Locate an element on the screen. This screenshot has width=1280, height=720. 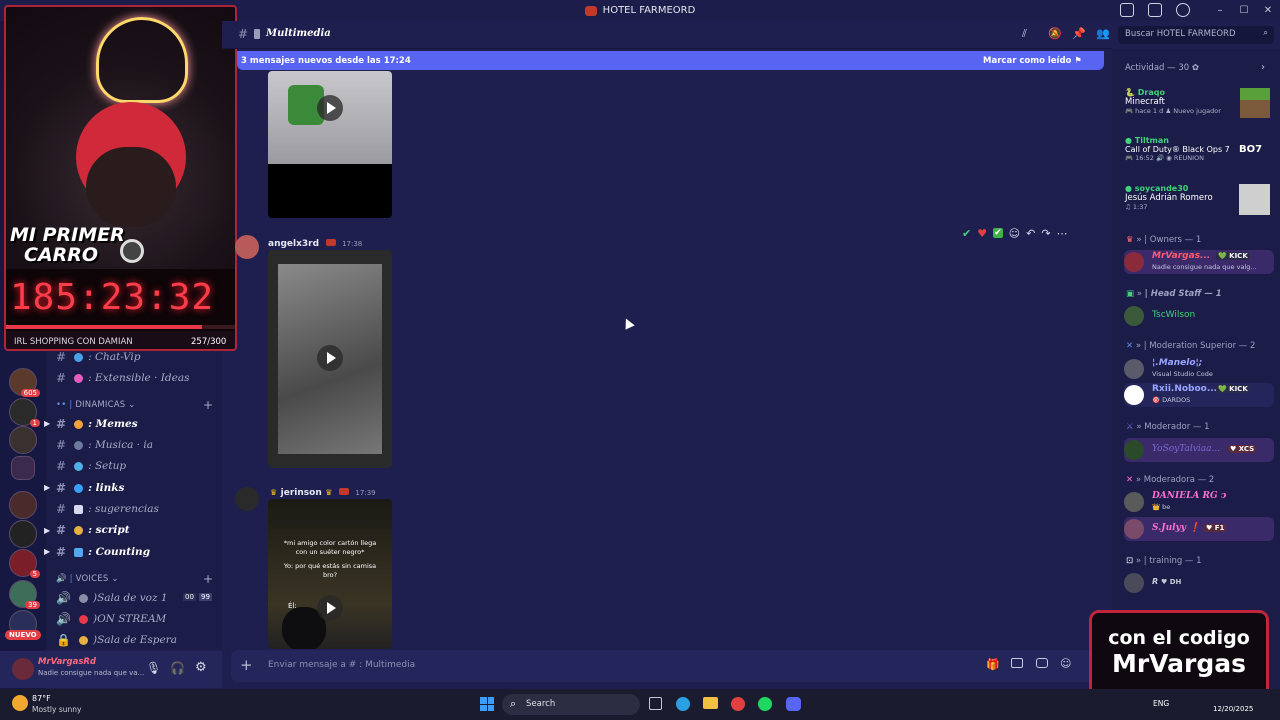
server-icon: 39 is located at coordinates (24, 594).